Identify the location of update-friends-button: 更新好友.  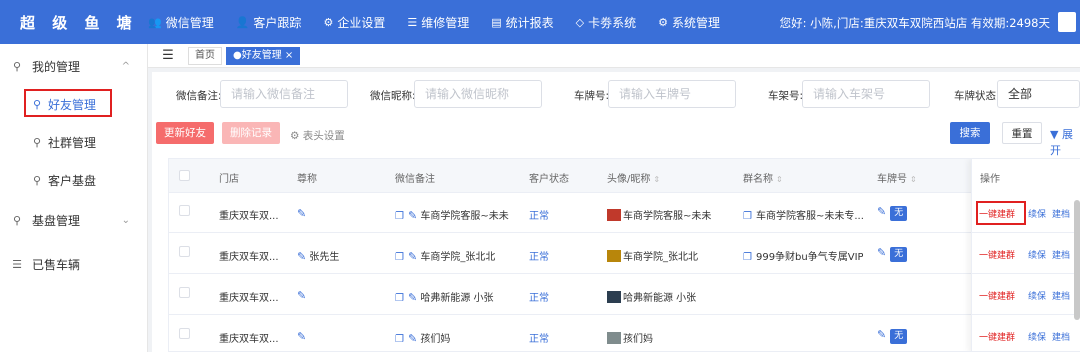
(185, 133).